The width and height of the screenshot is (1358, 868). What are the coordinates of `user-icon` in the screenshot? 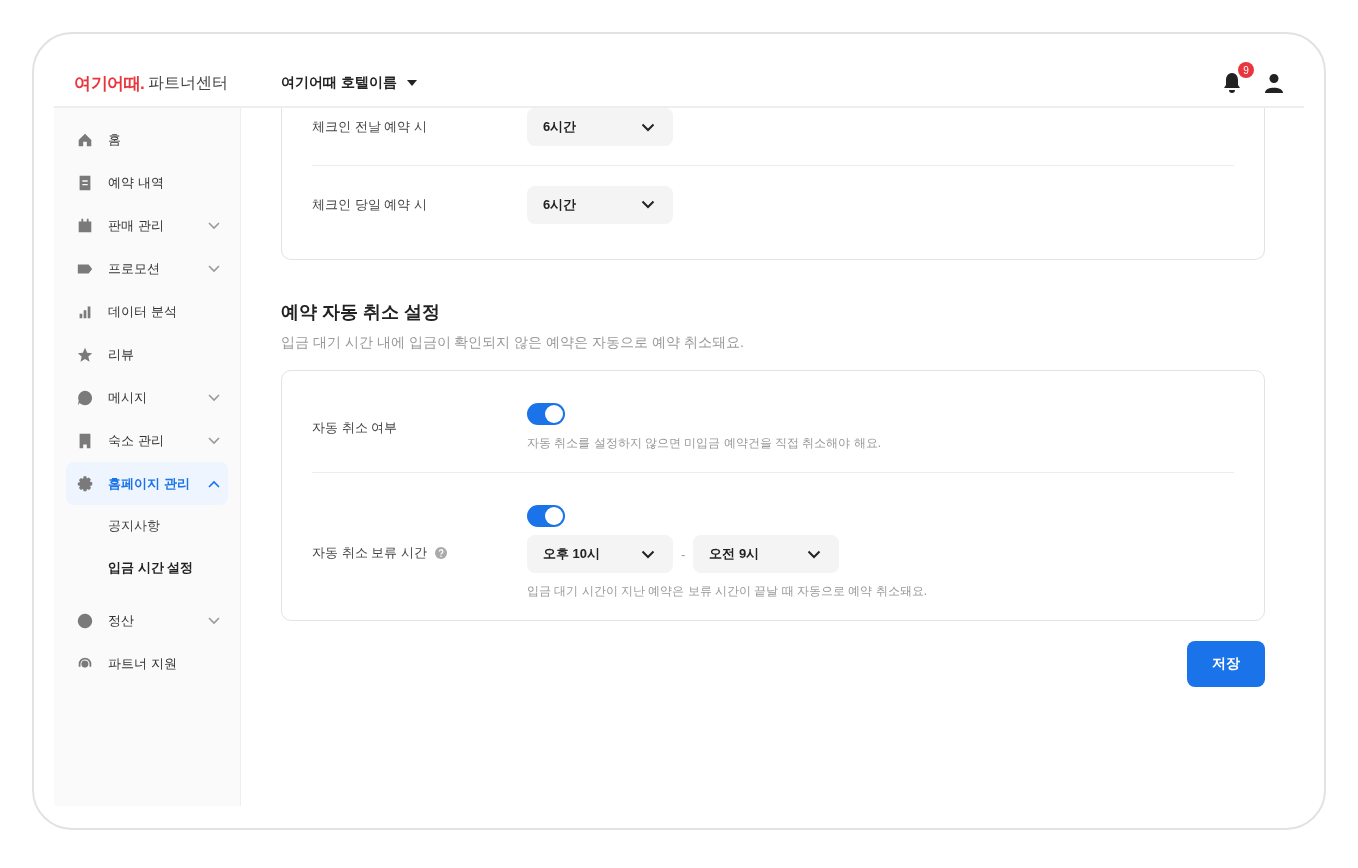 It's located at (1274, 83).